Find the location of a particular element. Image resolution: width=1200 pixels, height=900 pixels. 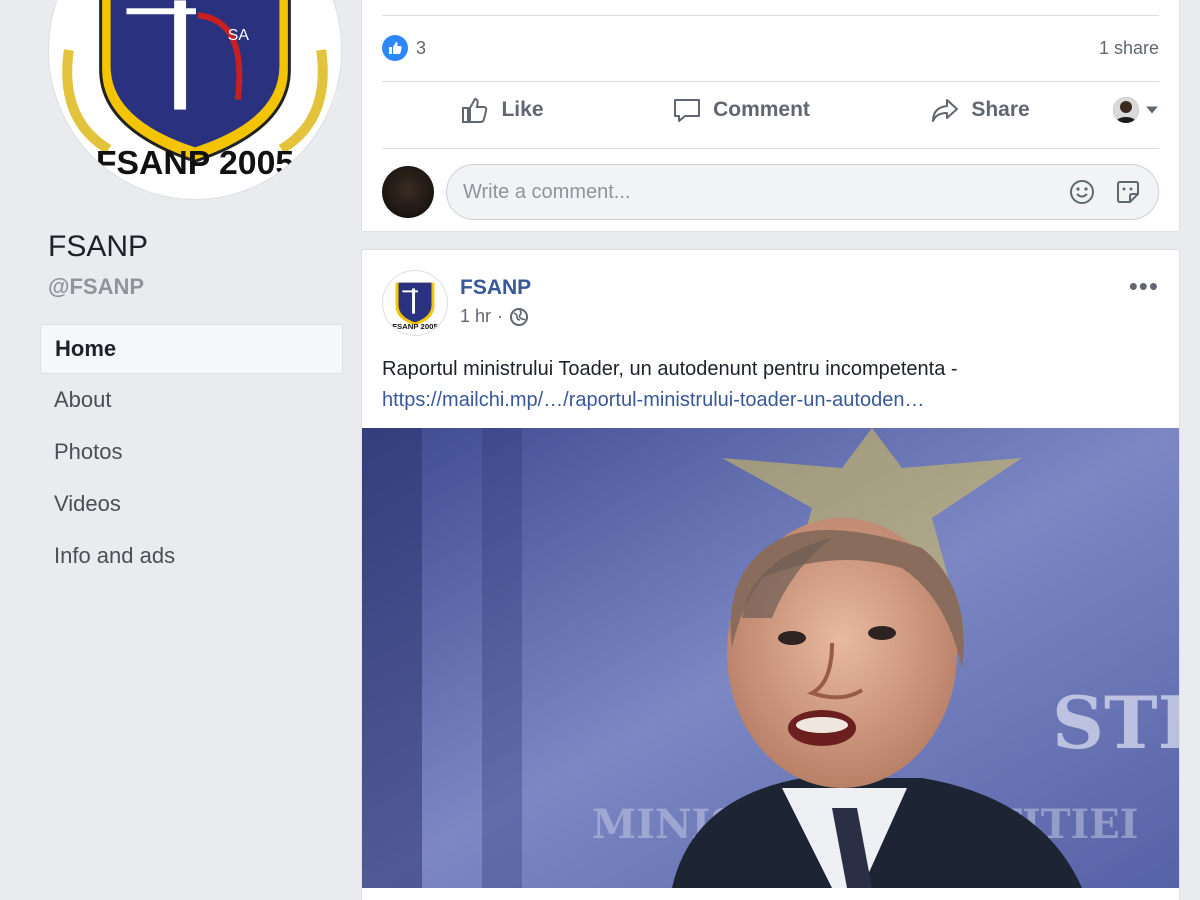

svg-text: SA is located at coordinates (239, 35).